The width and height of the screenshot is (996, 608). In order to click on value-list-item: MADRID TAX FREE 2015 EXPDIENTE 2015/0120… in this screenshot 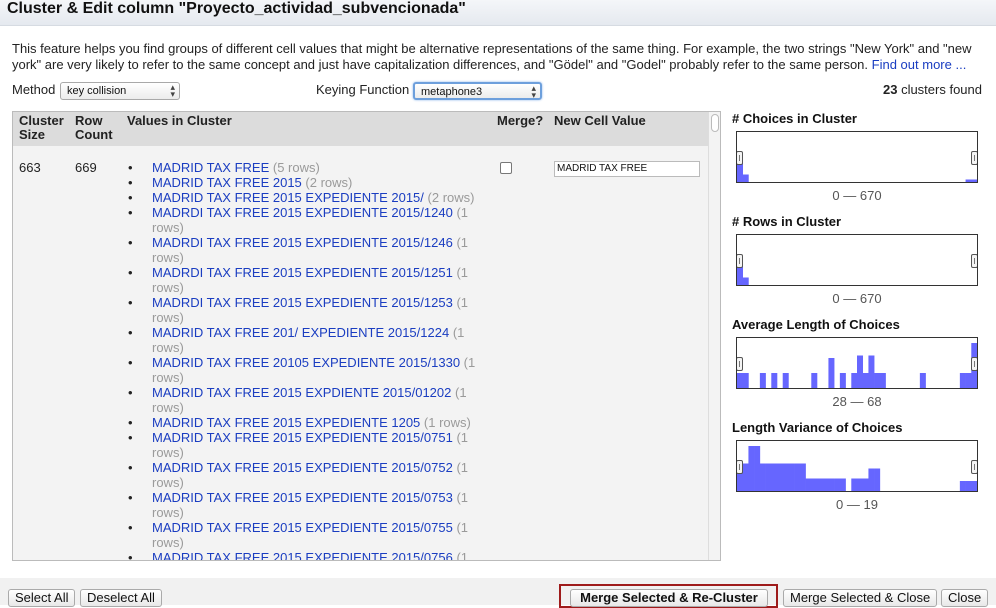, I will do `click(307, 400)`.